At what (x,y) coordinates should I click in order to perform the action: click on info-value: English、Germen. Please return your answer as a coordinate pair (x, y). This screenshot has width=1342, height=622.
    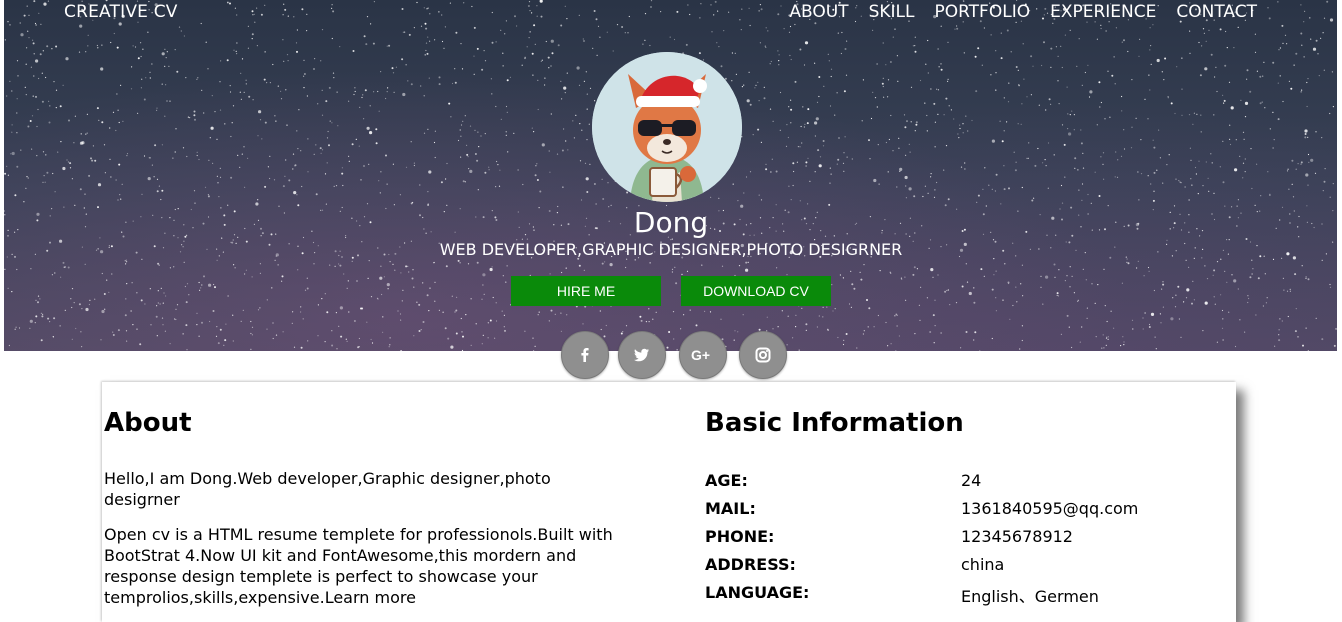
    Looking at the image, I should click on (1030, 596).